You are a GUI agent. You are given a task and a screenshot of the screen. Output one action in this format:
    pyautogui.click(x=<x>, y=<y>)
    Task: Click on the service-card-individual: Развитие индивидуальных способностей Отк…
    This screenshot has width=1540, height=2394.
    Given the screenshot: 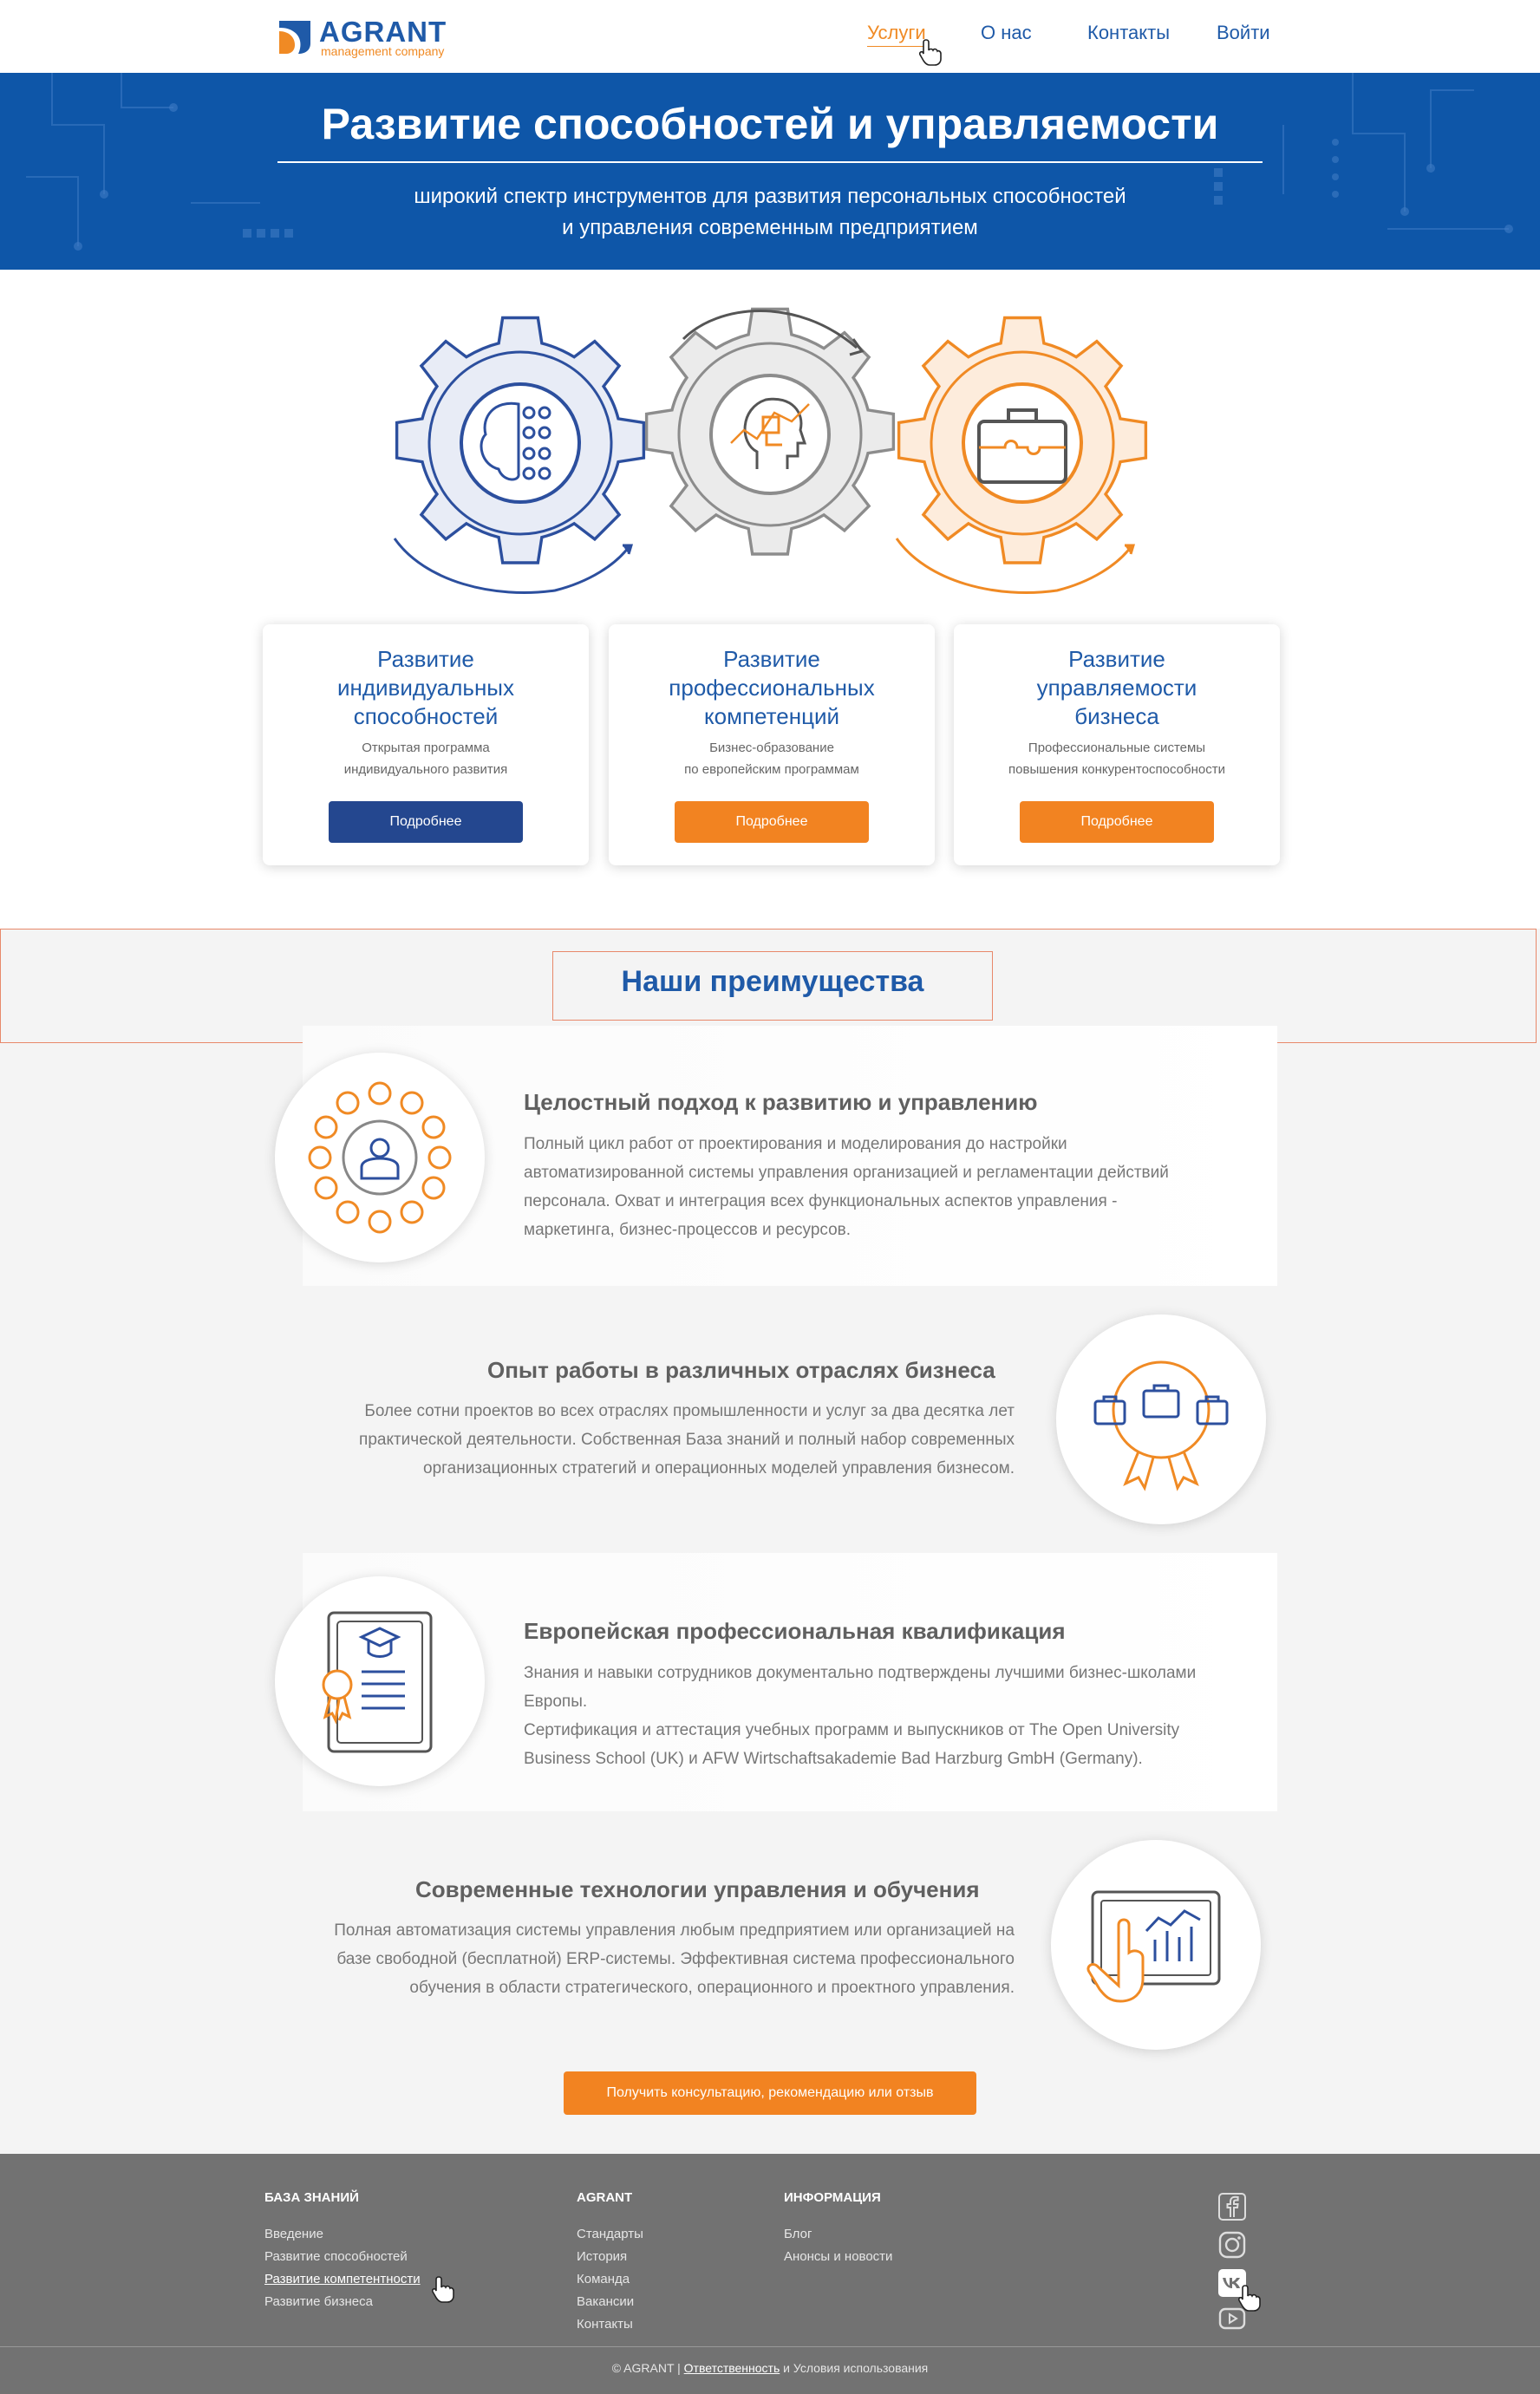 What is the action you would take?
    pyautogui.click(x=426, y=744)
    